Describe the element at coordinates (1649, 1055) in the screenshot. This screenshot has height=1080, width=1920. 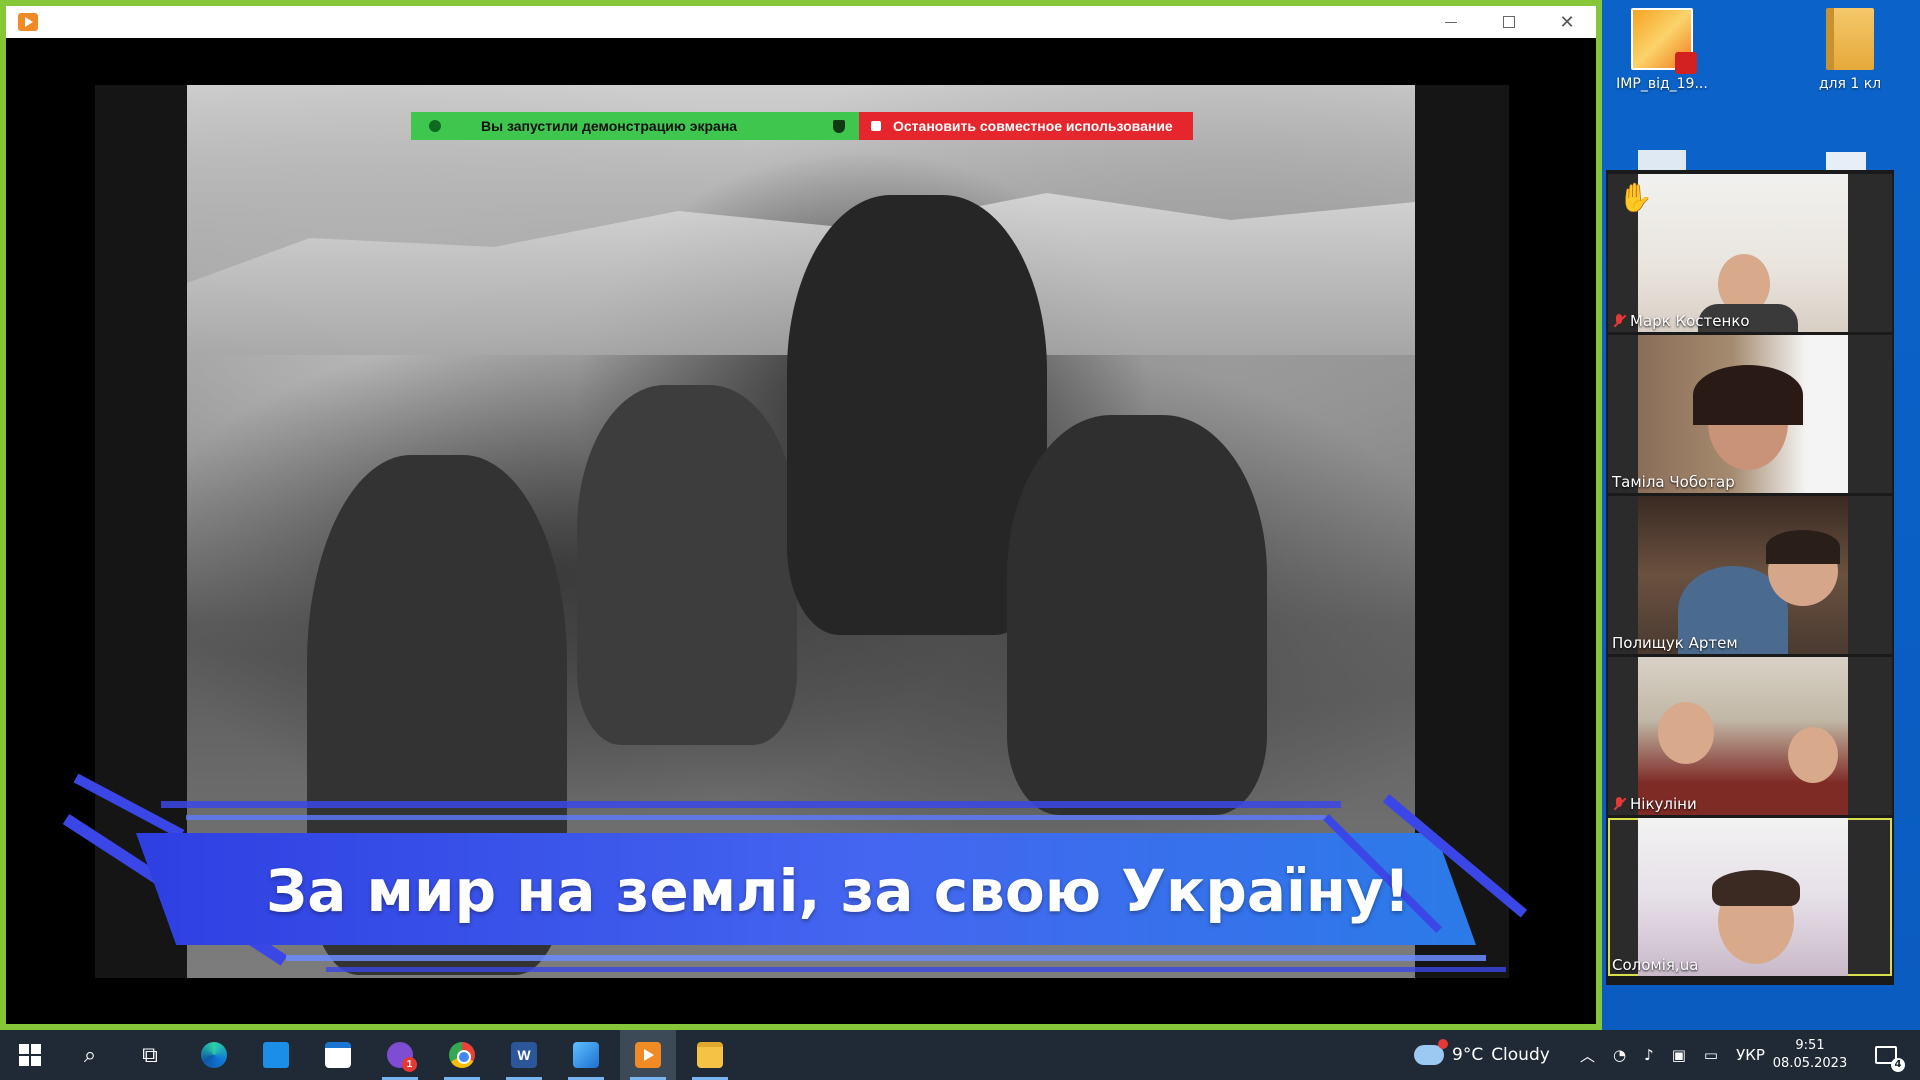
I see `volume-icon: ♪` at that location.